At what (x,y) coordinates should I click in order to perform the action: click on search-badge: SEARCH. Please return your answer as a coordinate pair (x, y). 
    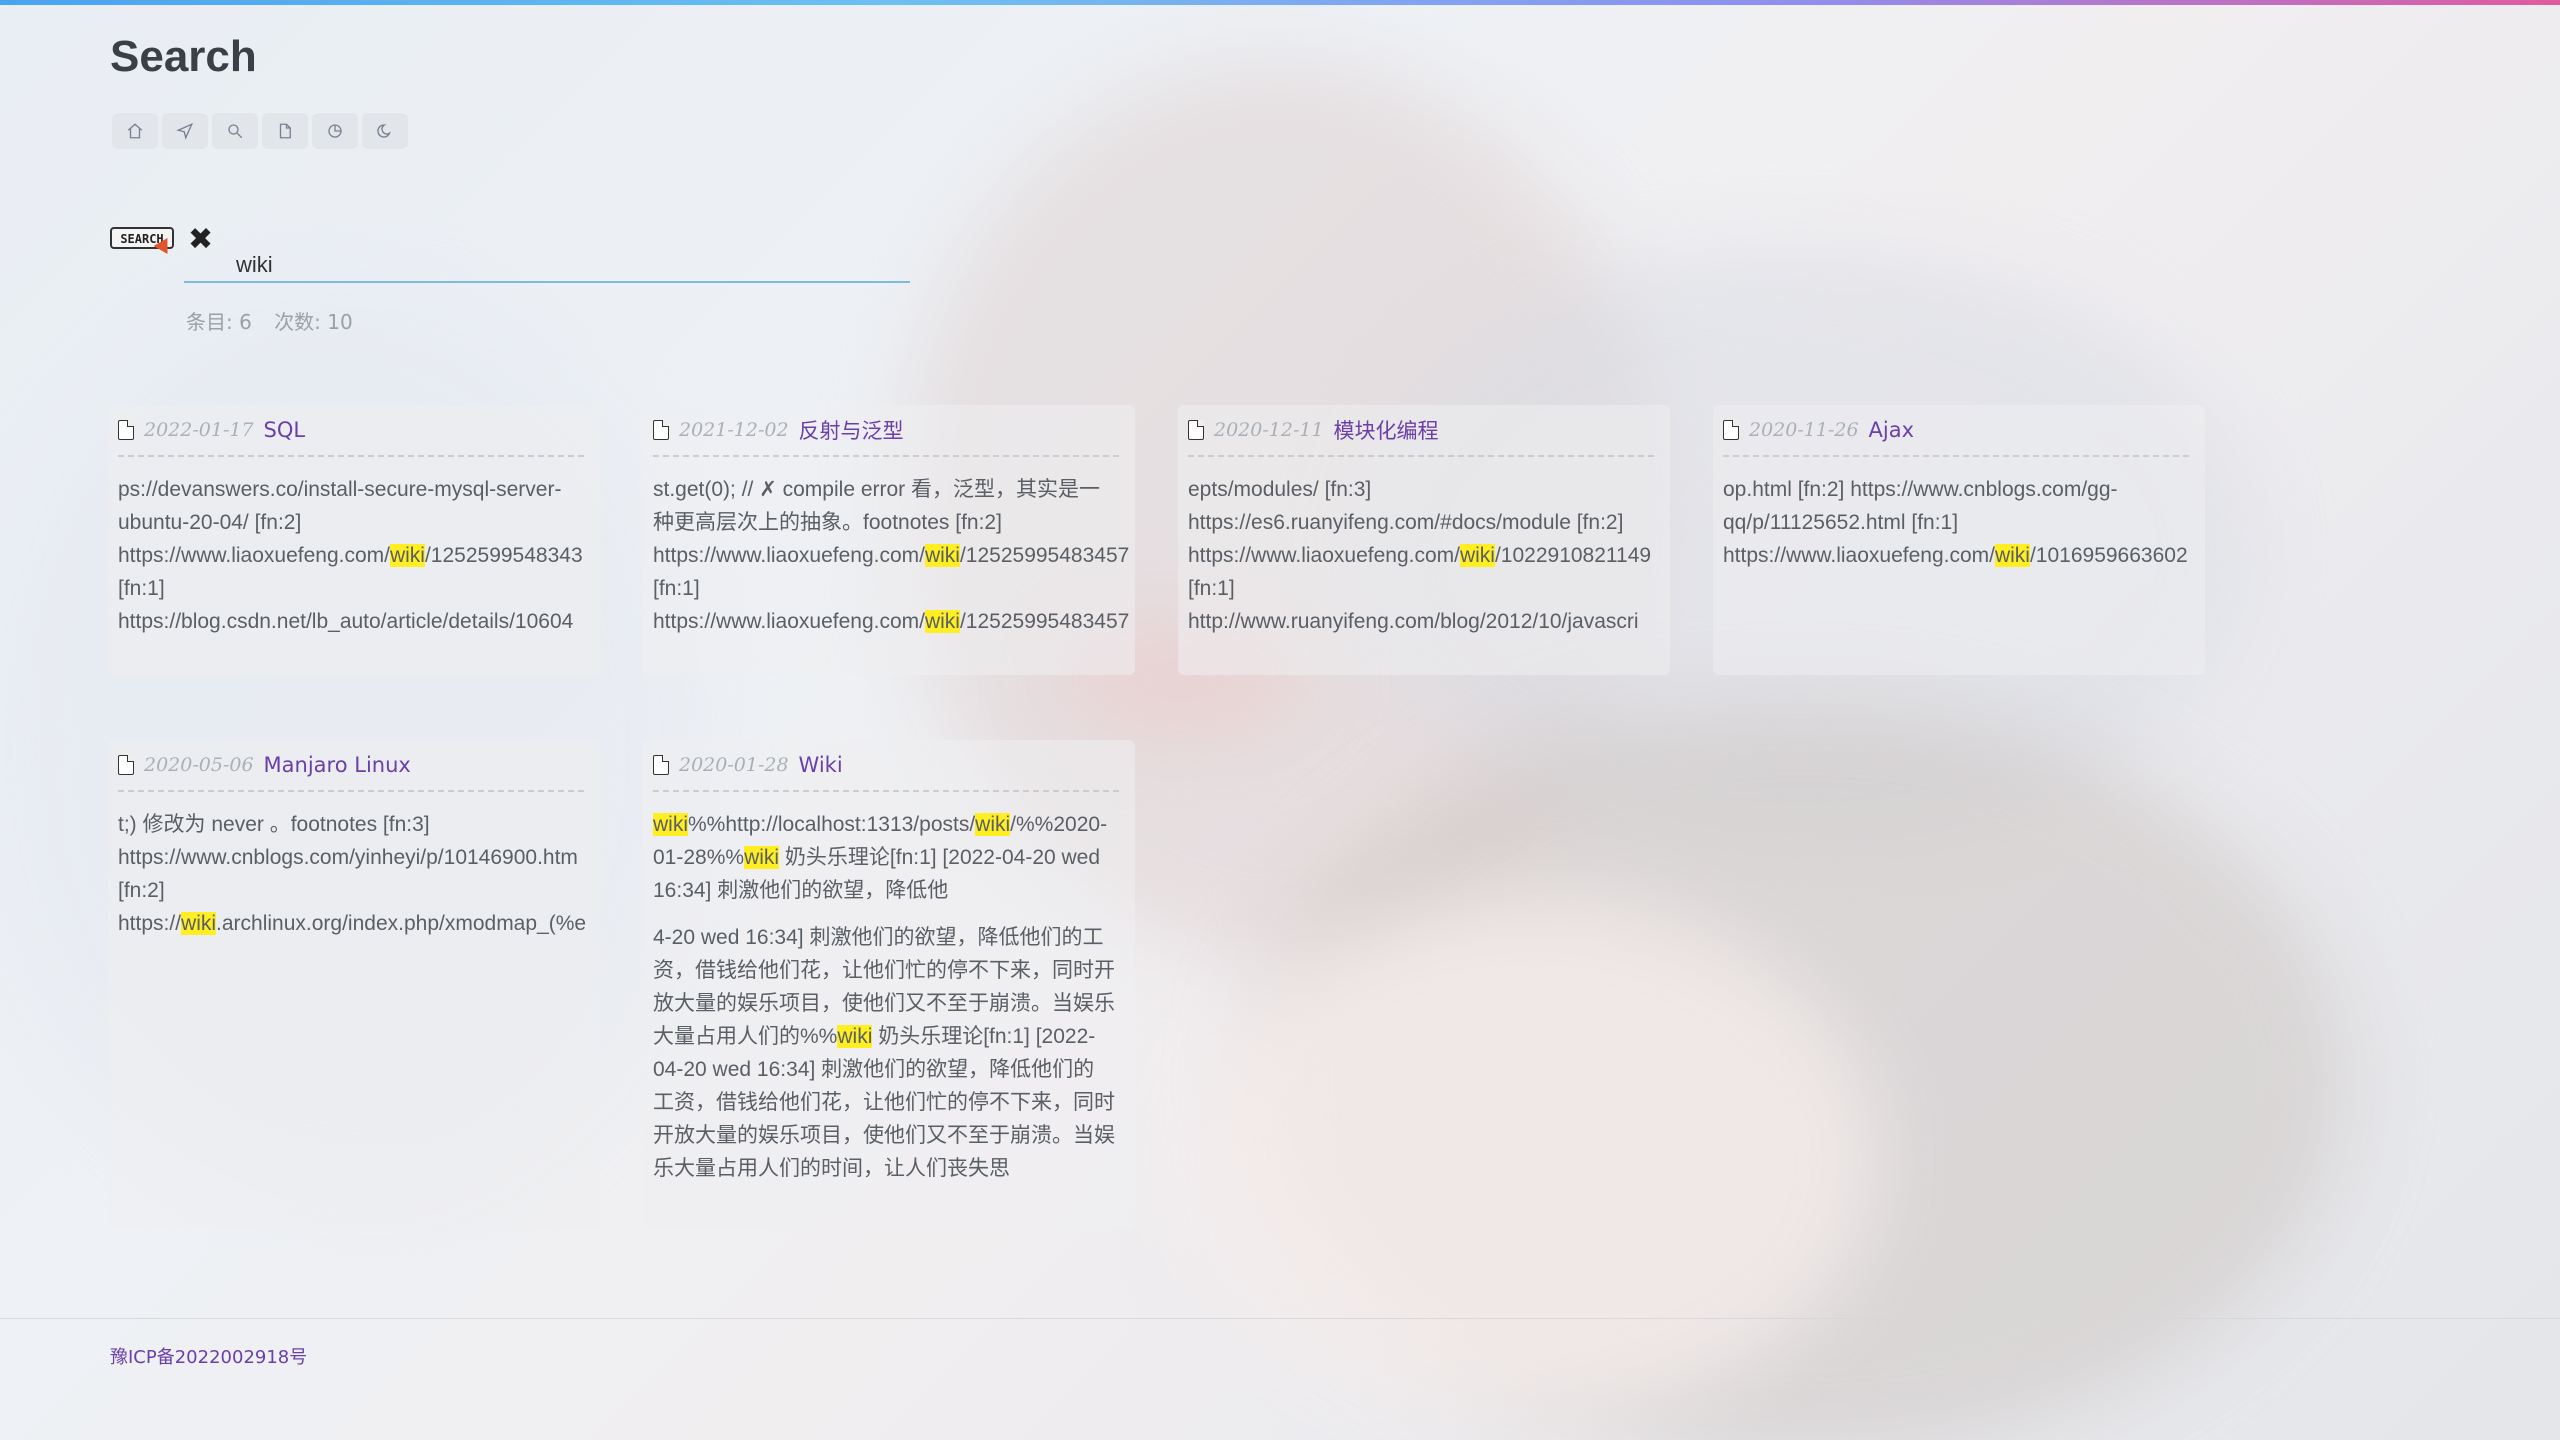
    Looking at the image, I should click on (142, 243).